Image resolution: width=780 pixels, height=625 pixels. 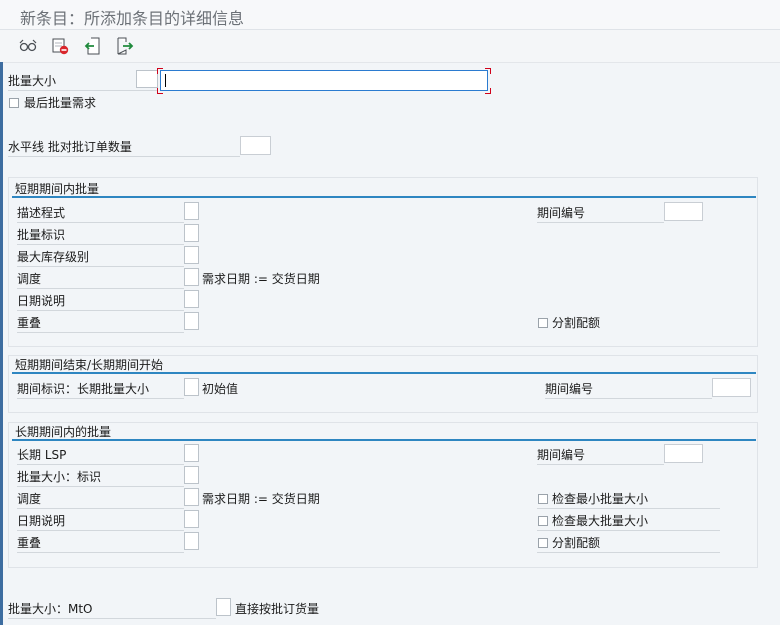 What do you see at coordinates (191, 255) in the screenshot?
I see `max-stock-field` at bounding box center [191, 255].